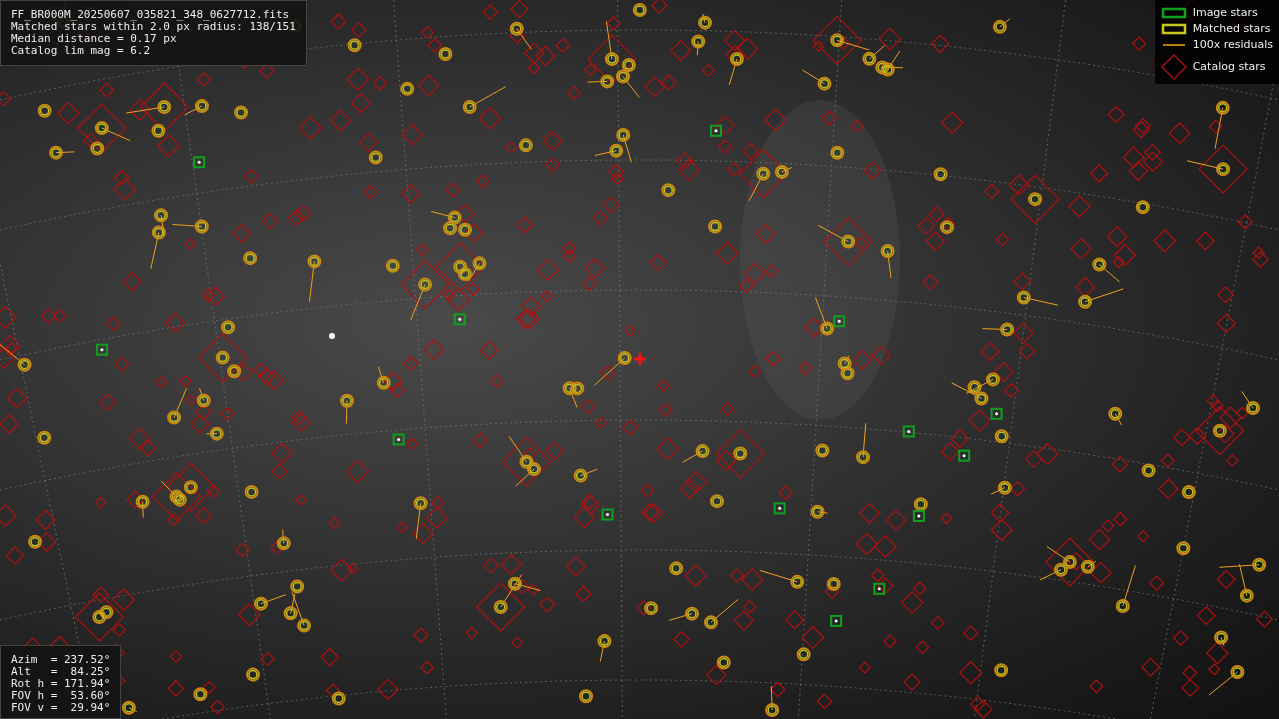 The height and width of the screenshot is (719, 1279). What do you see at coordinates (94, 39) in the screenshot?
I see `info-line: Median distance = 0.17 px` at bounding box center [94, 39].